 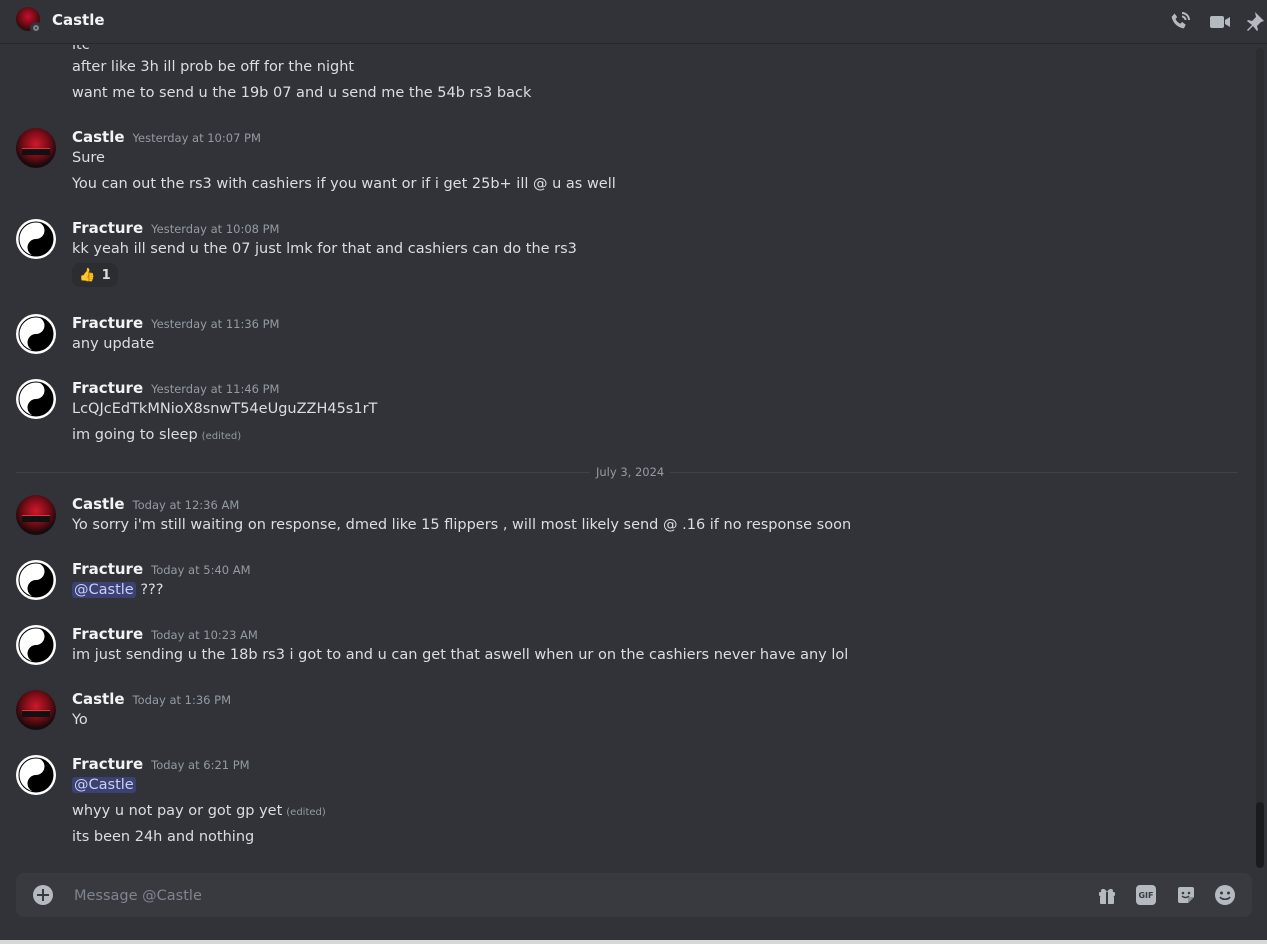 I want to click on sticker-icon, so click(x=1186, y=897).